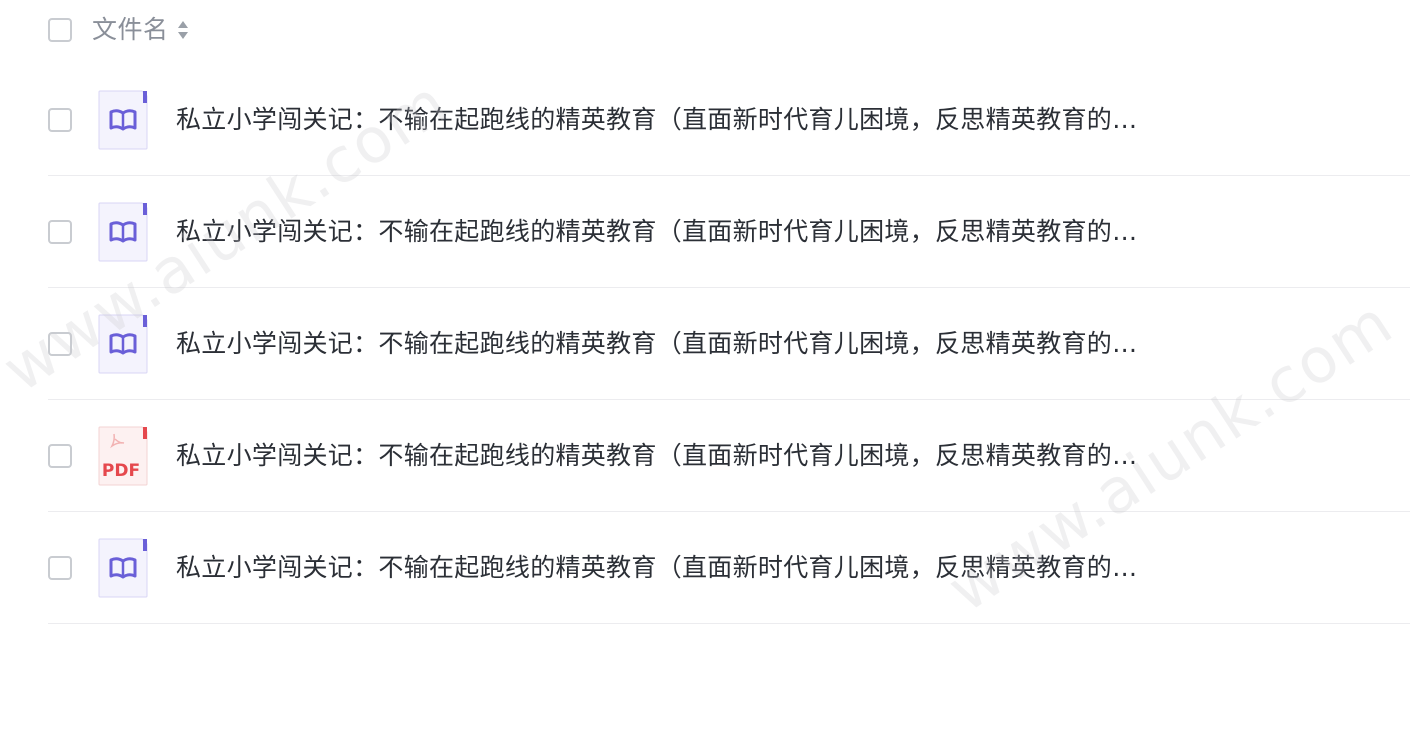 The height and width of the screenshot is (738, 1410). Describe the element at coordinates (60, 30) in the screenshot. I see `select-all-checkbox` at that location.